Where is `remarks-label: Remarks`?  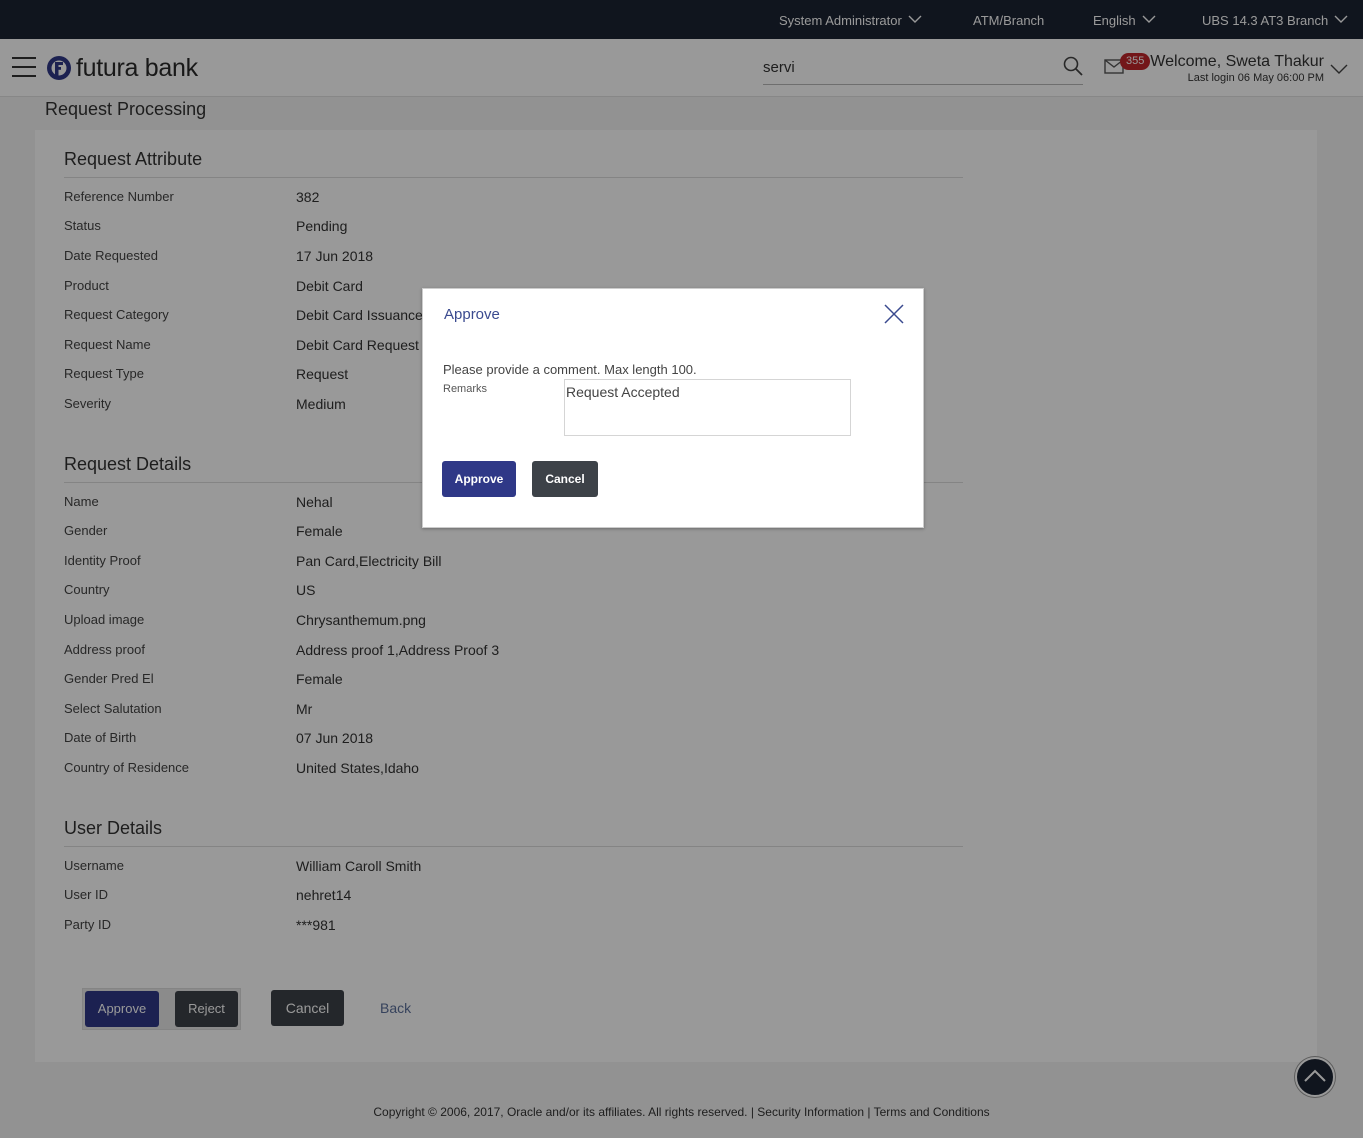 remarks-label: Remarks is located at coordinates (465, 389).